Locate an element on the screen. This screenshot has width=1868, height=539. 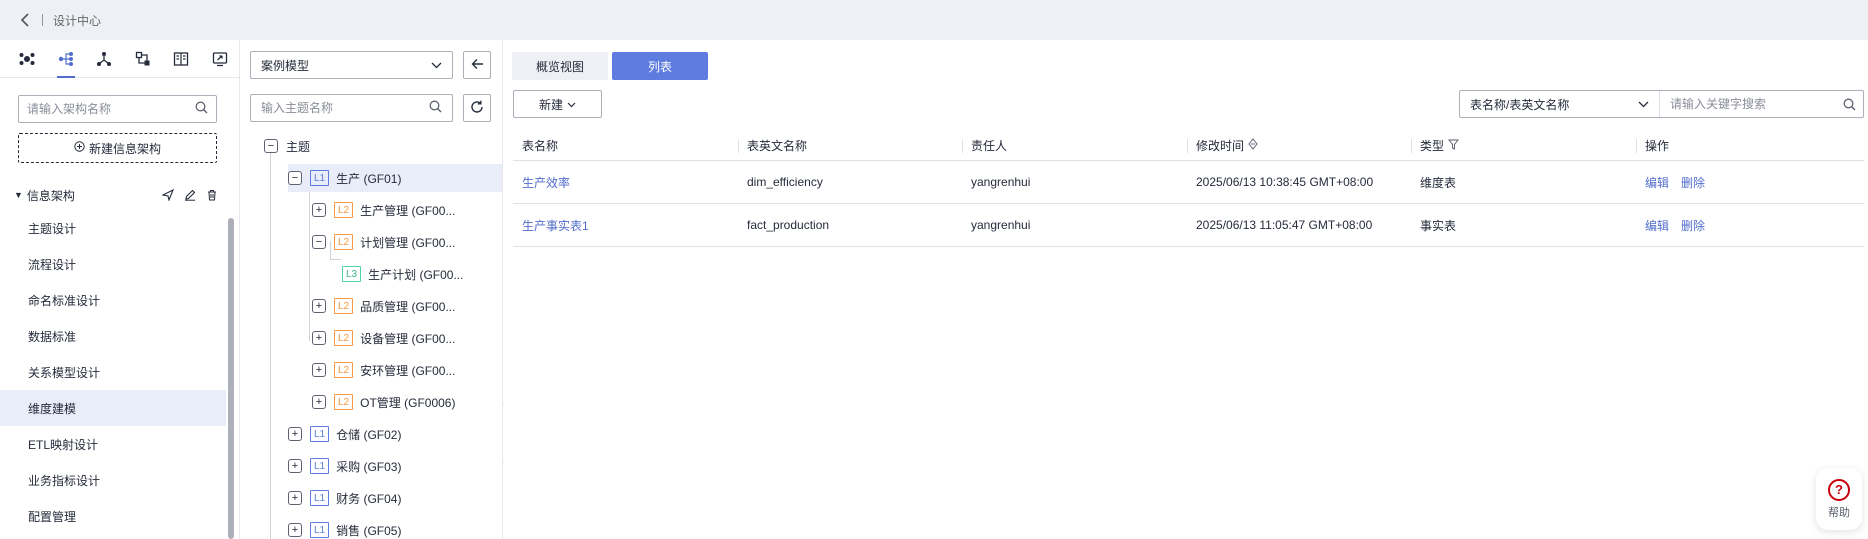
info-architecture-header: ▼ 信息架构 is located at coordinates (113, 195).